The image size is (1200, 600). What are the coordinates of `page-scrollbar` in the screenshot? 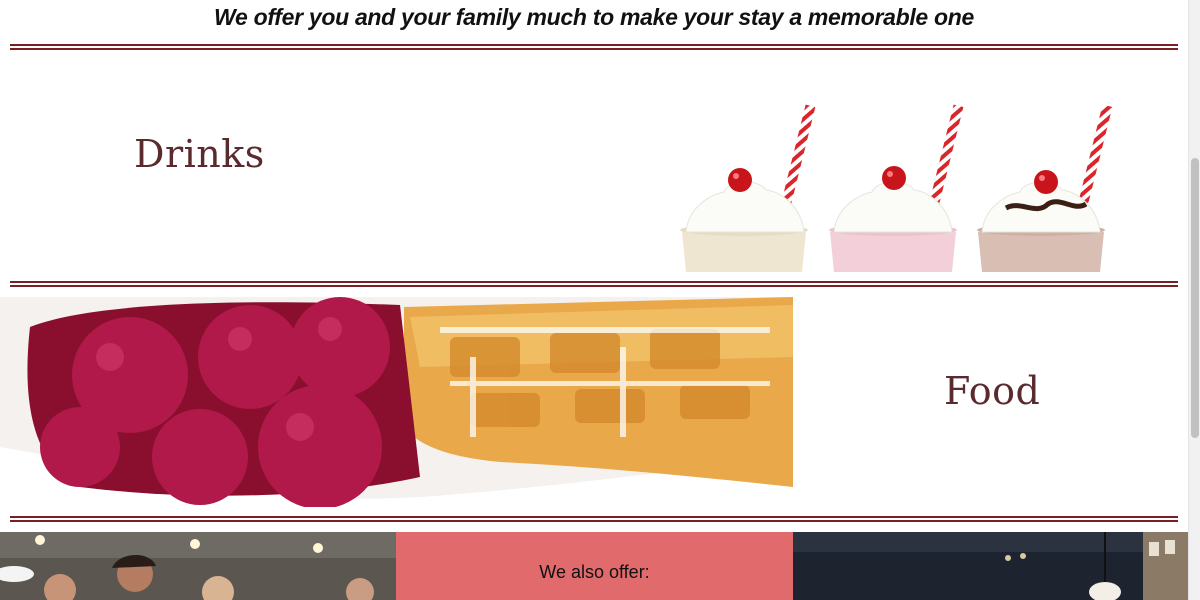 It's located at (1194, 300).